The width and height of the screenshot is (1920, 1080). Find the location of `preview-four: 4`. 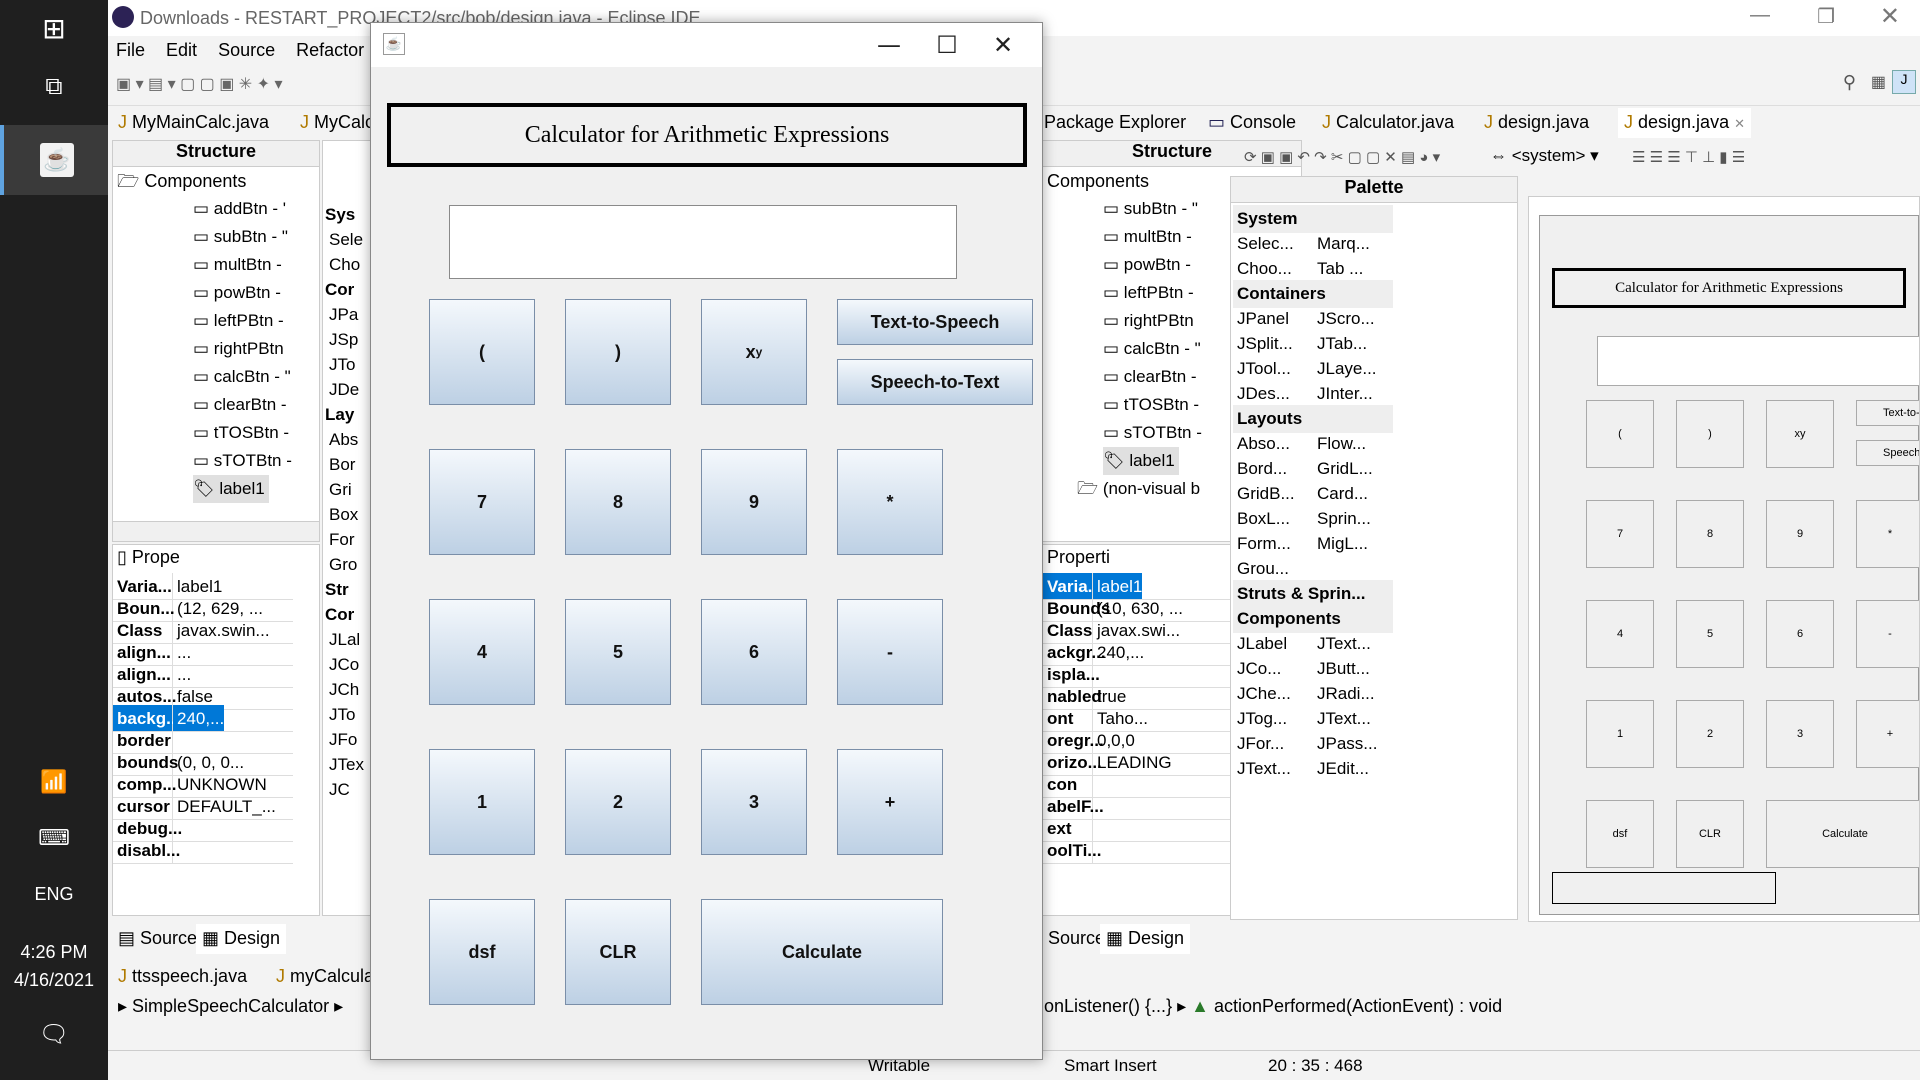

preview-four: 4 is located at coordinates (1620, 634).